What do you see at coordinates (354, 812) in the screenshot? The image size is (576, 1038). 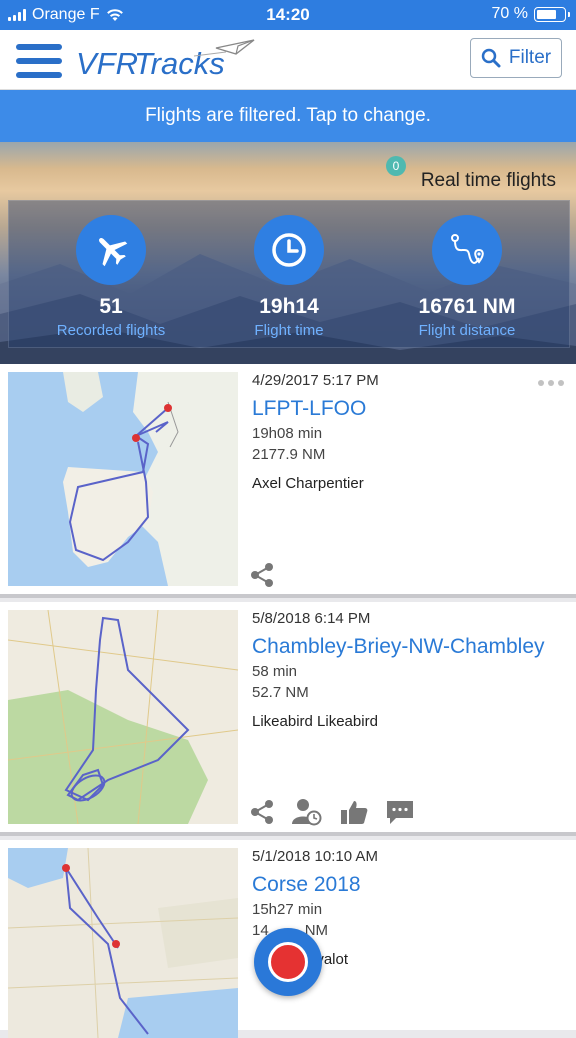 I see `like-icon` at bounding box center [354, 812].